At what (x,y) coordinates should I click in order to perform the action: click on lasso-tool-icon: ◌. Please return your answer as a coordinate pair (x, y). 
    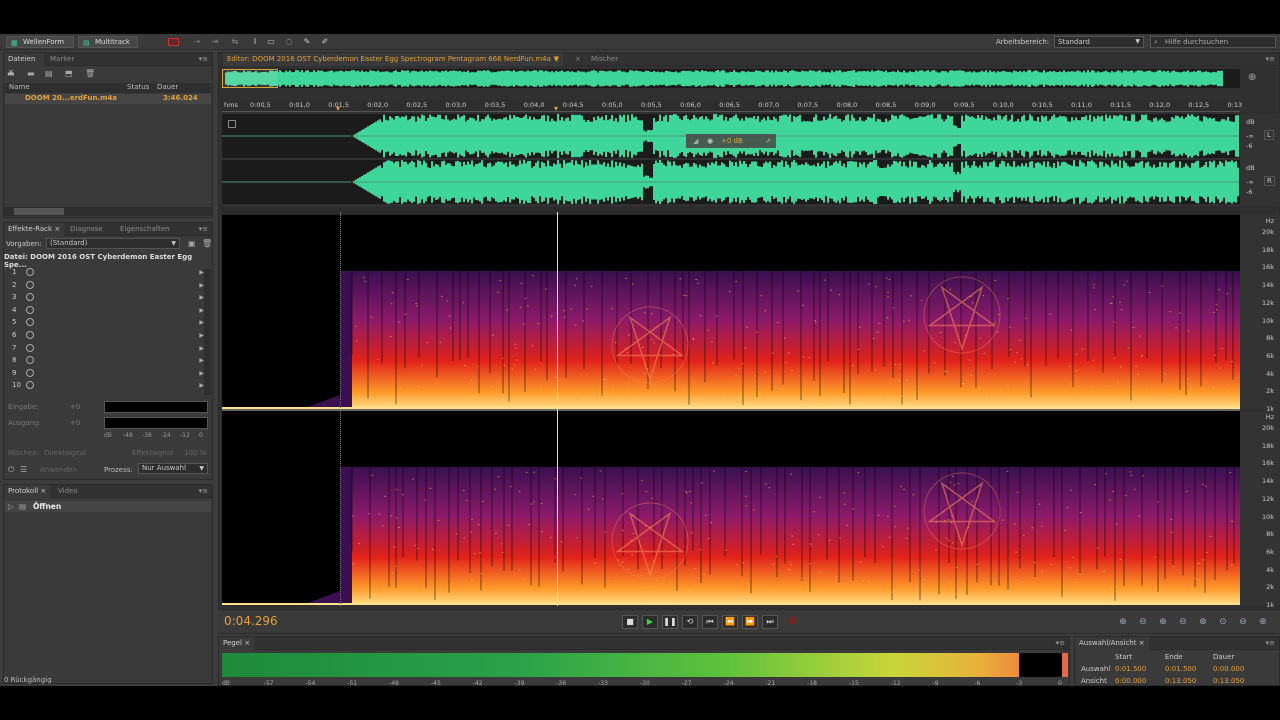
    Looking at the image, I should click on (289, 42).